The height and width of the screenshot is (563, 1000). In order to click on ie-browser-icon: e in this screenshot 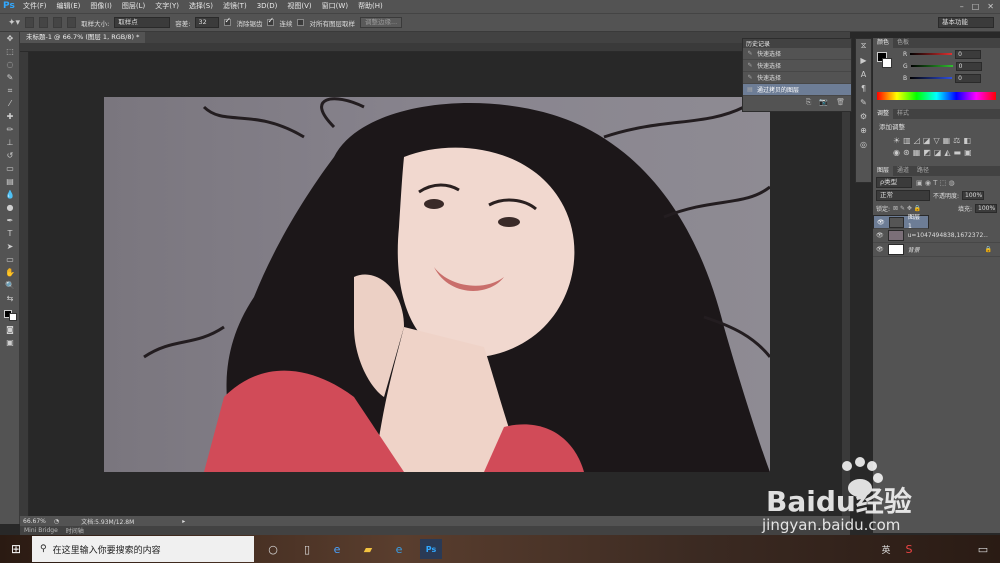, I will do `click(399, 549)`.